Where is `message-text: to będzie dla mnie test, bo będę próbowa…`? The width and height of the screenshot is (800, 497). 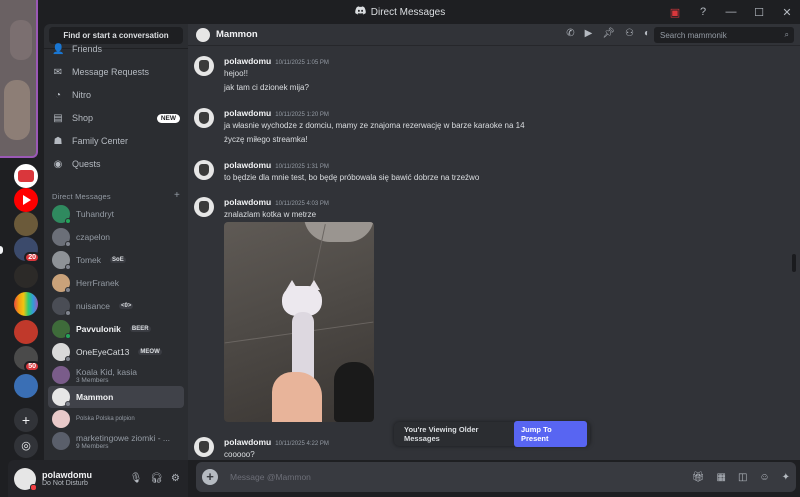
message-text: to będzie dla mnie test, bo będę próbowa… is located at coordinates (352, 177).